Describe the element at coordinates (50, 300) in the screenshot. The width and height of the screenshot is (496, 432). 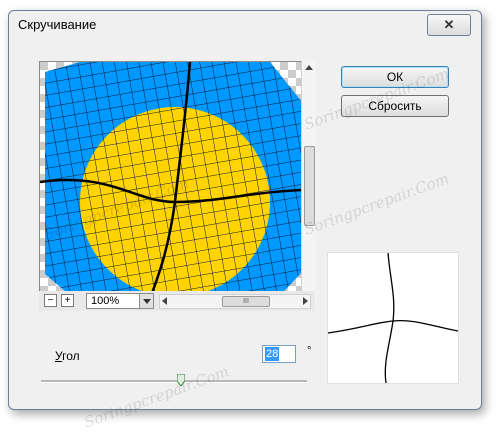
I see `zoom-out-button: −` at that location.